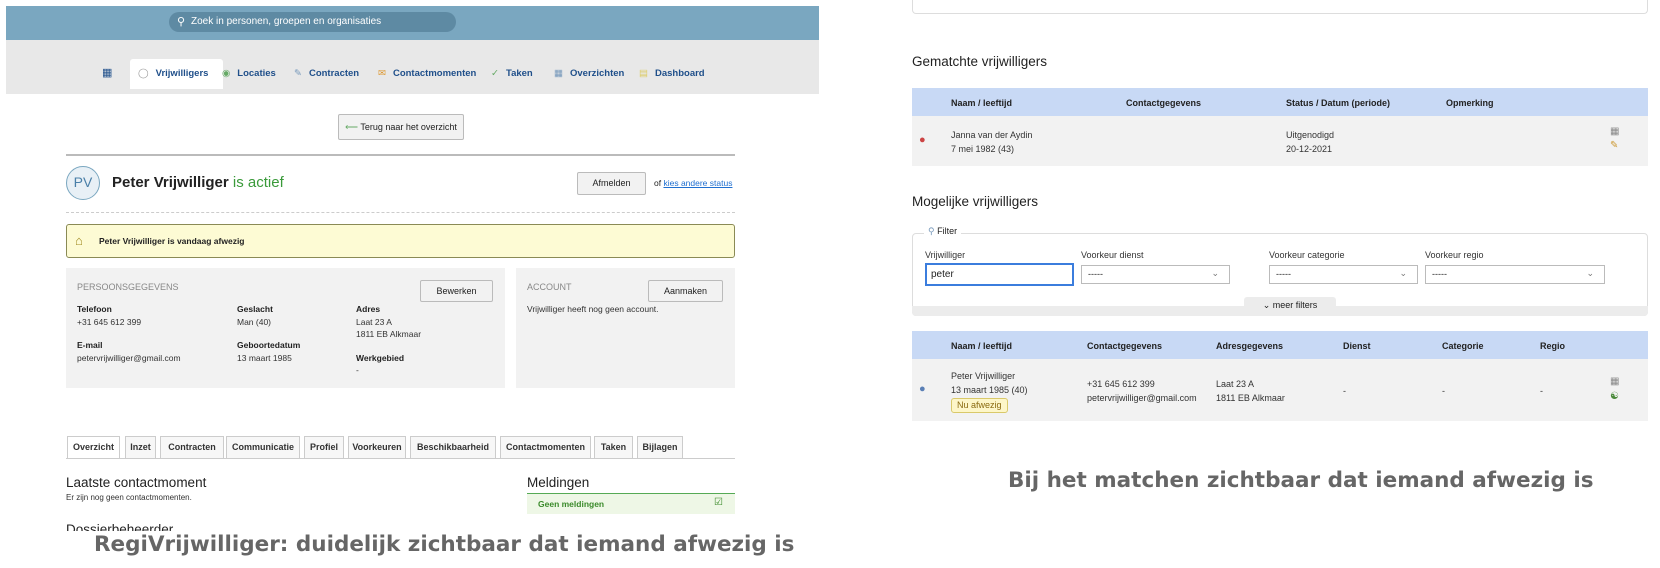  I want to click on gematchte-heading: Gematchte vrijwilligers, so click(980, 61).